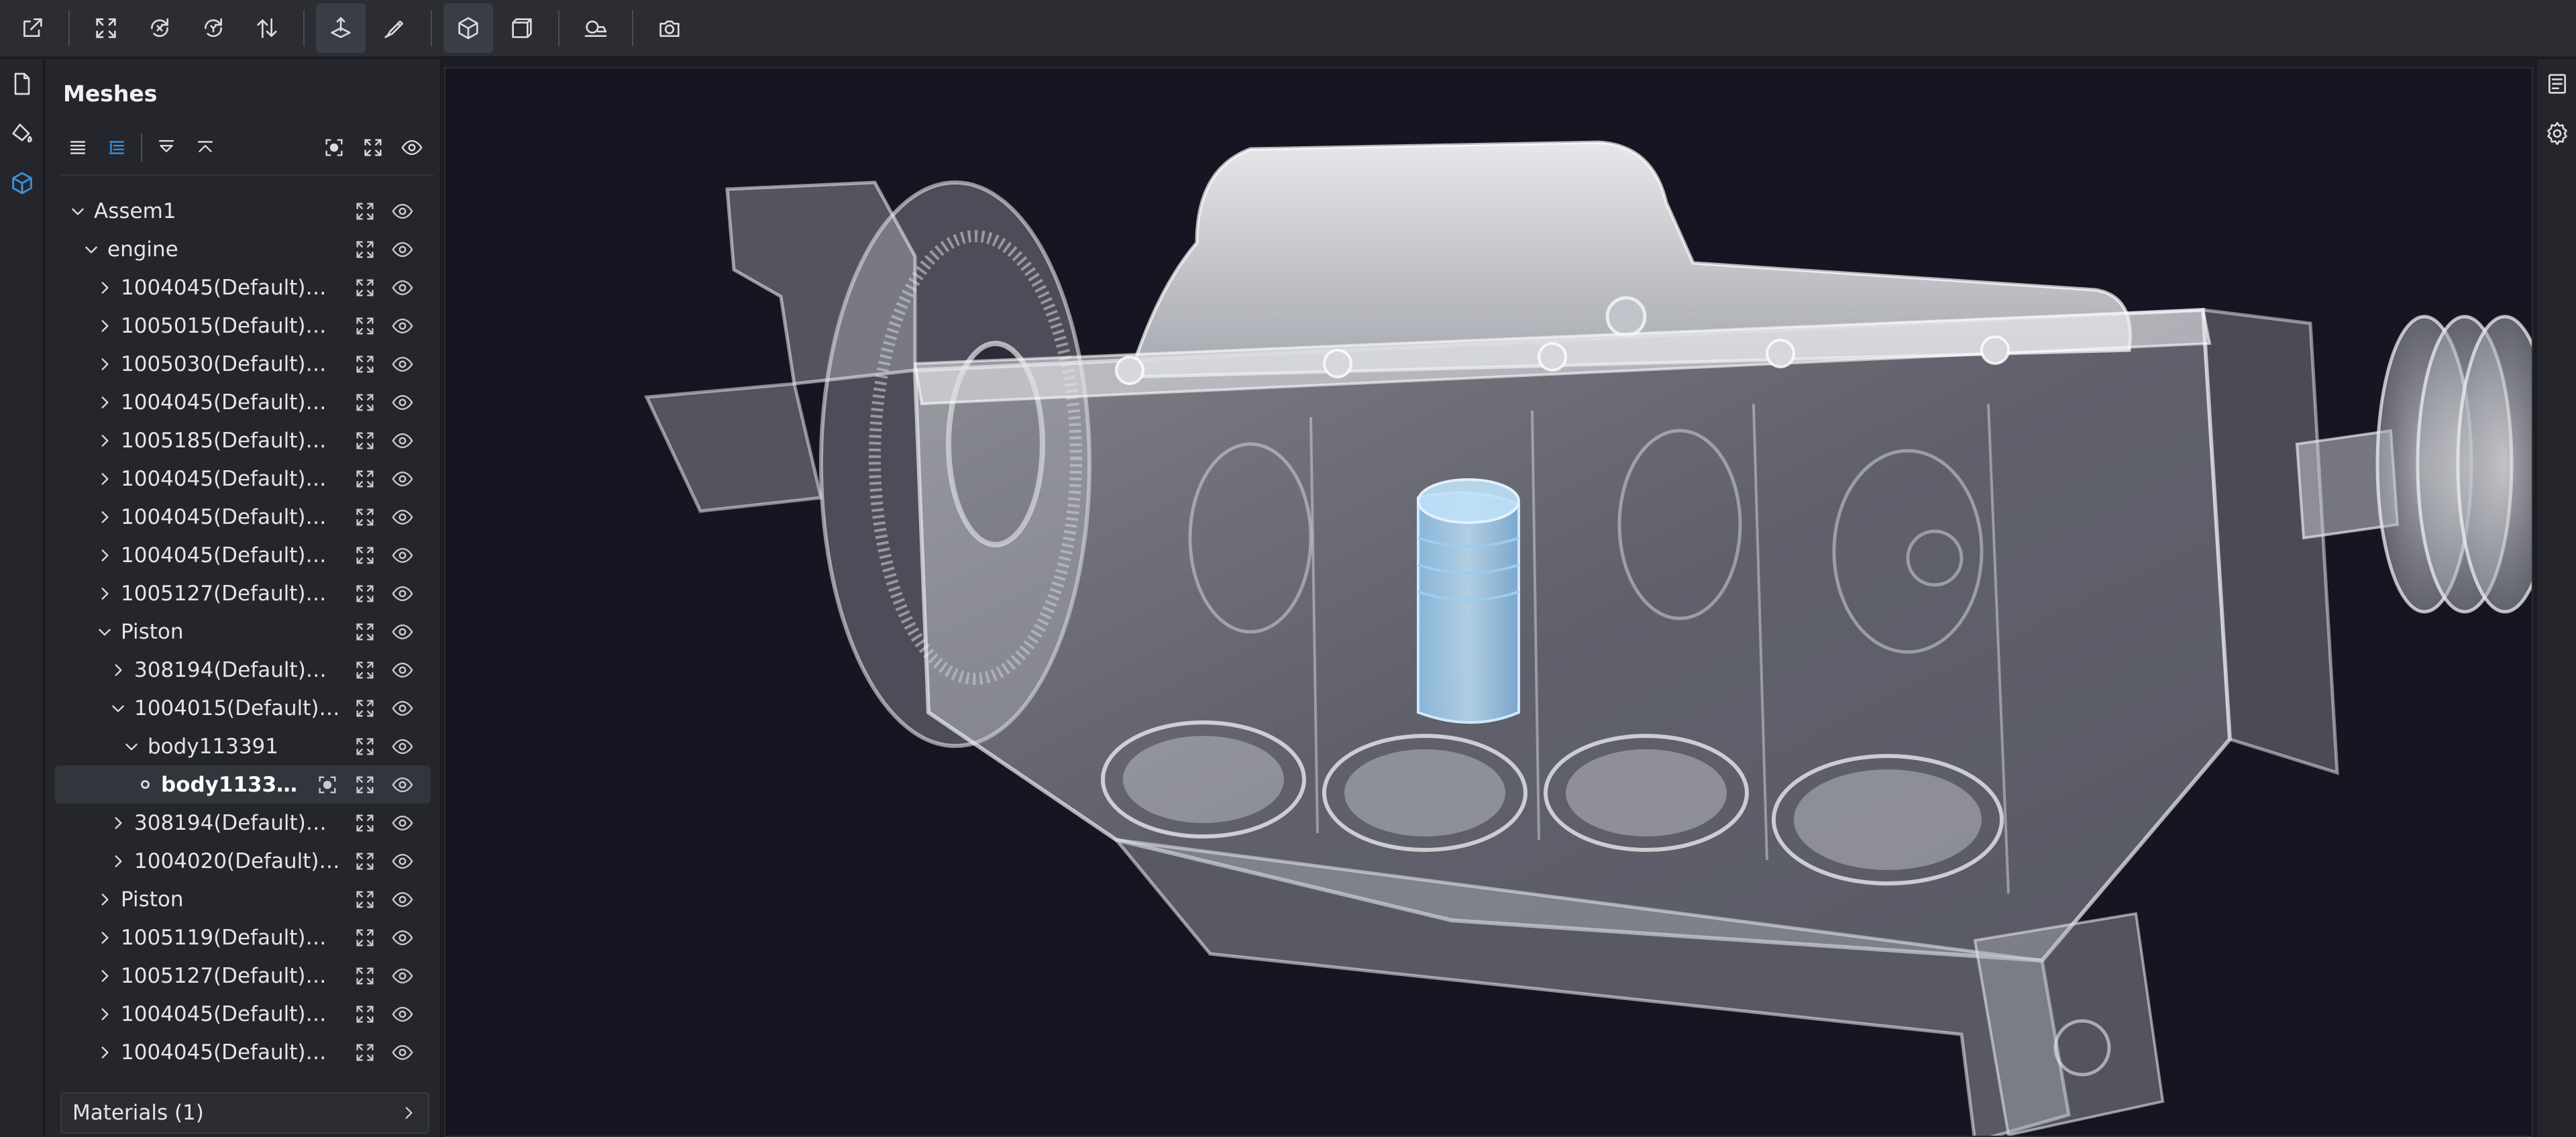 The height and width of the screenshot is (1137, 2576). I want to click on file-panel-button, so click(22, 84).